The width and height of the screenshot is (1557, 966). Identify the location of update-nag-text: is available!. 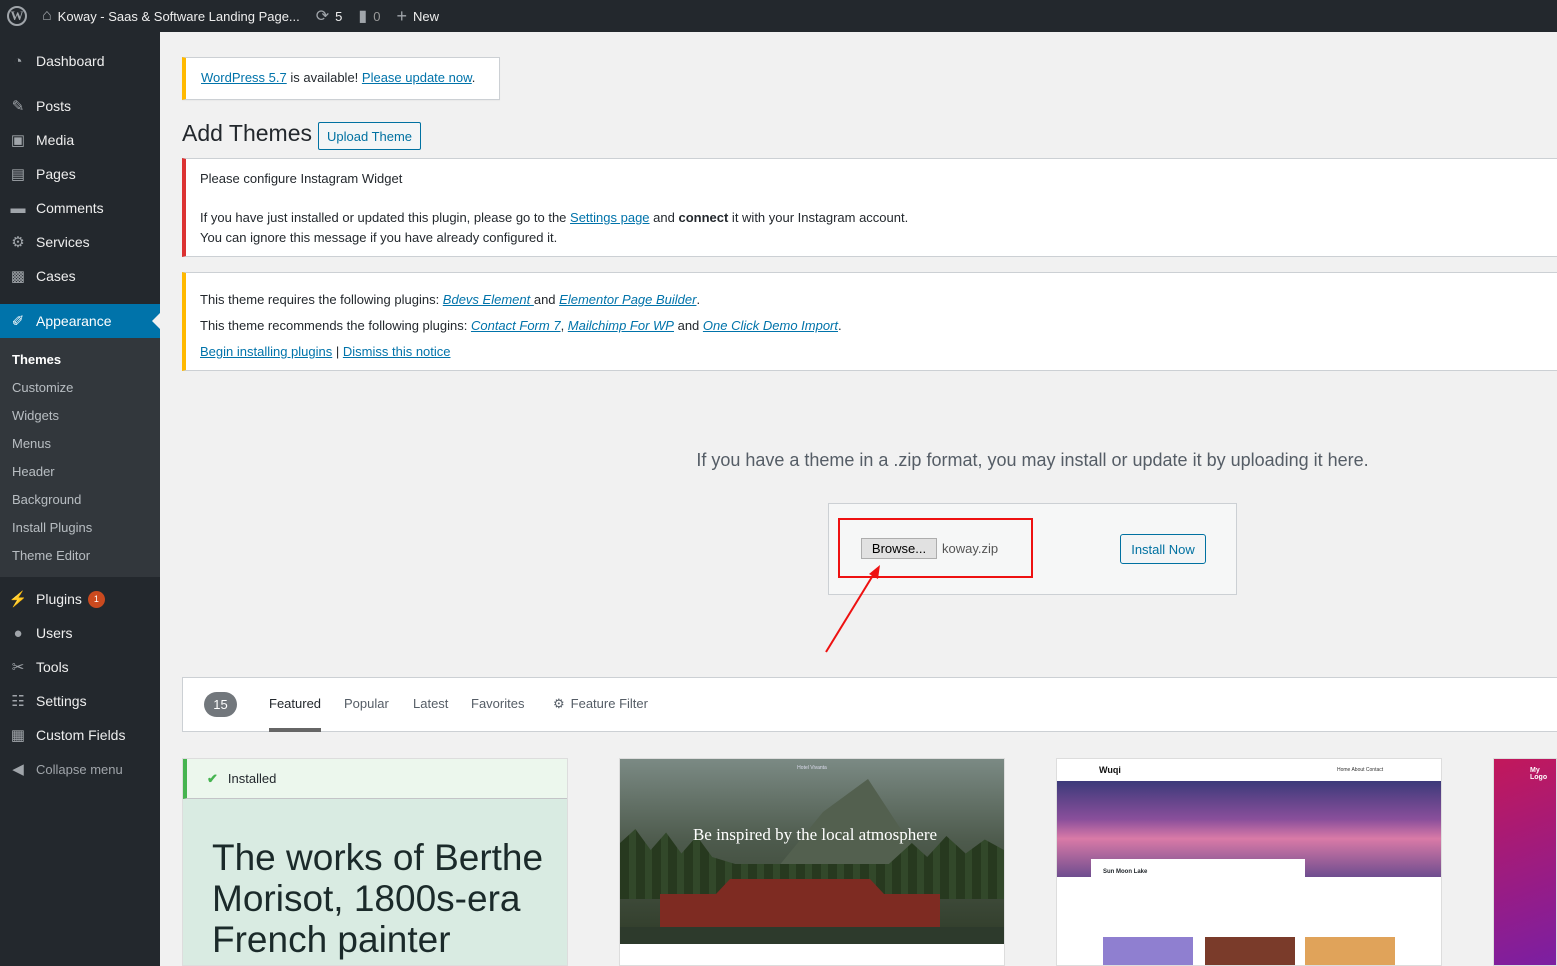
(324, 77).